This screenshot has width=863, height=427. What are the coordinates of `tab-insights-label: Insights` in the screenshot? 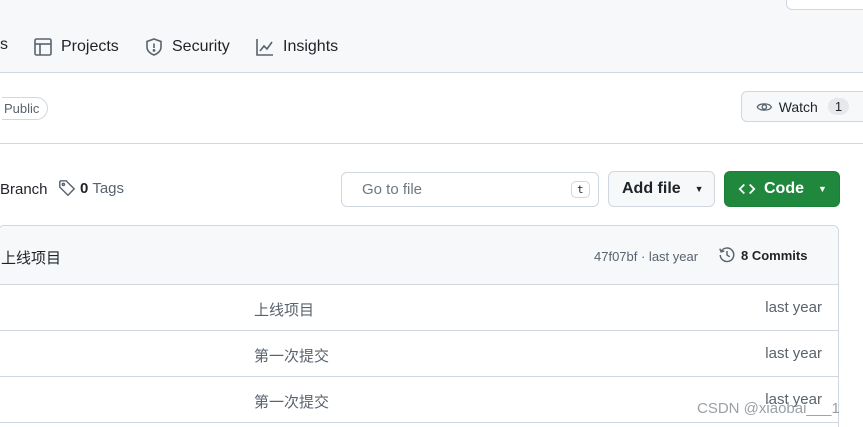 It's located at (311, 46).